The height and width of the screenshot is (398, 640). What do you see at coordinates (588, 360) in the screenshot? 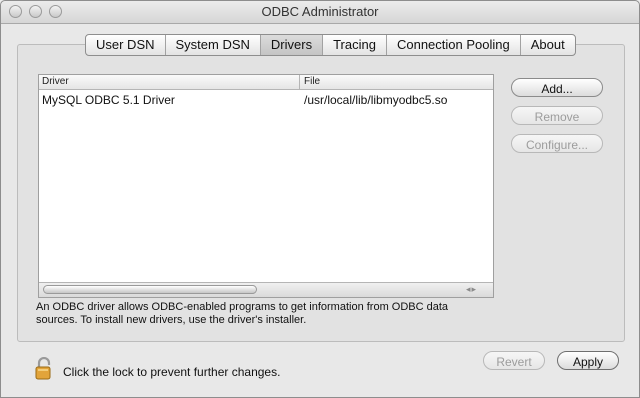
I see `apply-button: Apply` at bounding box center [588, 360].